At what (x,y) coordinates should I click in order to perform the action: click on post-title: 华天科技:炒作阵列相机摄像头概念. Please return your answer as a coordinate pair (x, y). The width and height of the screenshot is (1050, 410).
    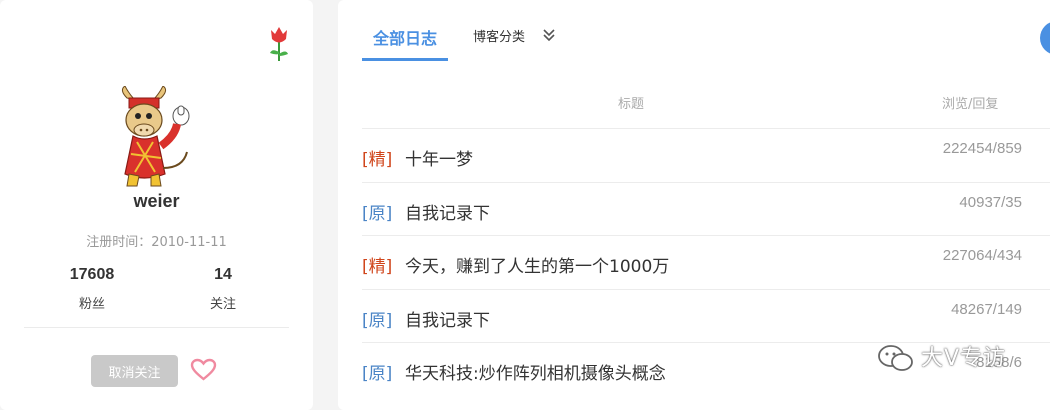
    Looking at the image, I should click on (535, 371).